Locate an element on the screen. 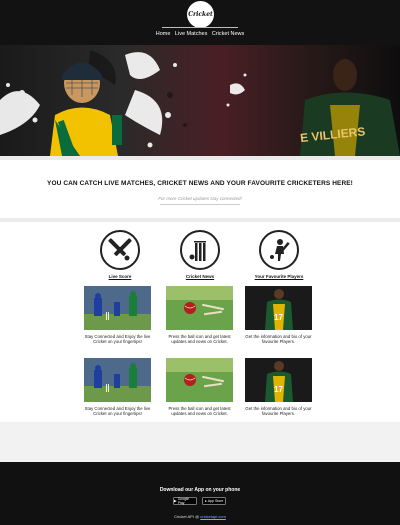 This screenshot has height=525, width=400. live-score-circle is located at coordinates (120, 250).